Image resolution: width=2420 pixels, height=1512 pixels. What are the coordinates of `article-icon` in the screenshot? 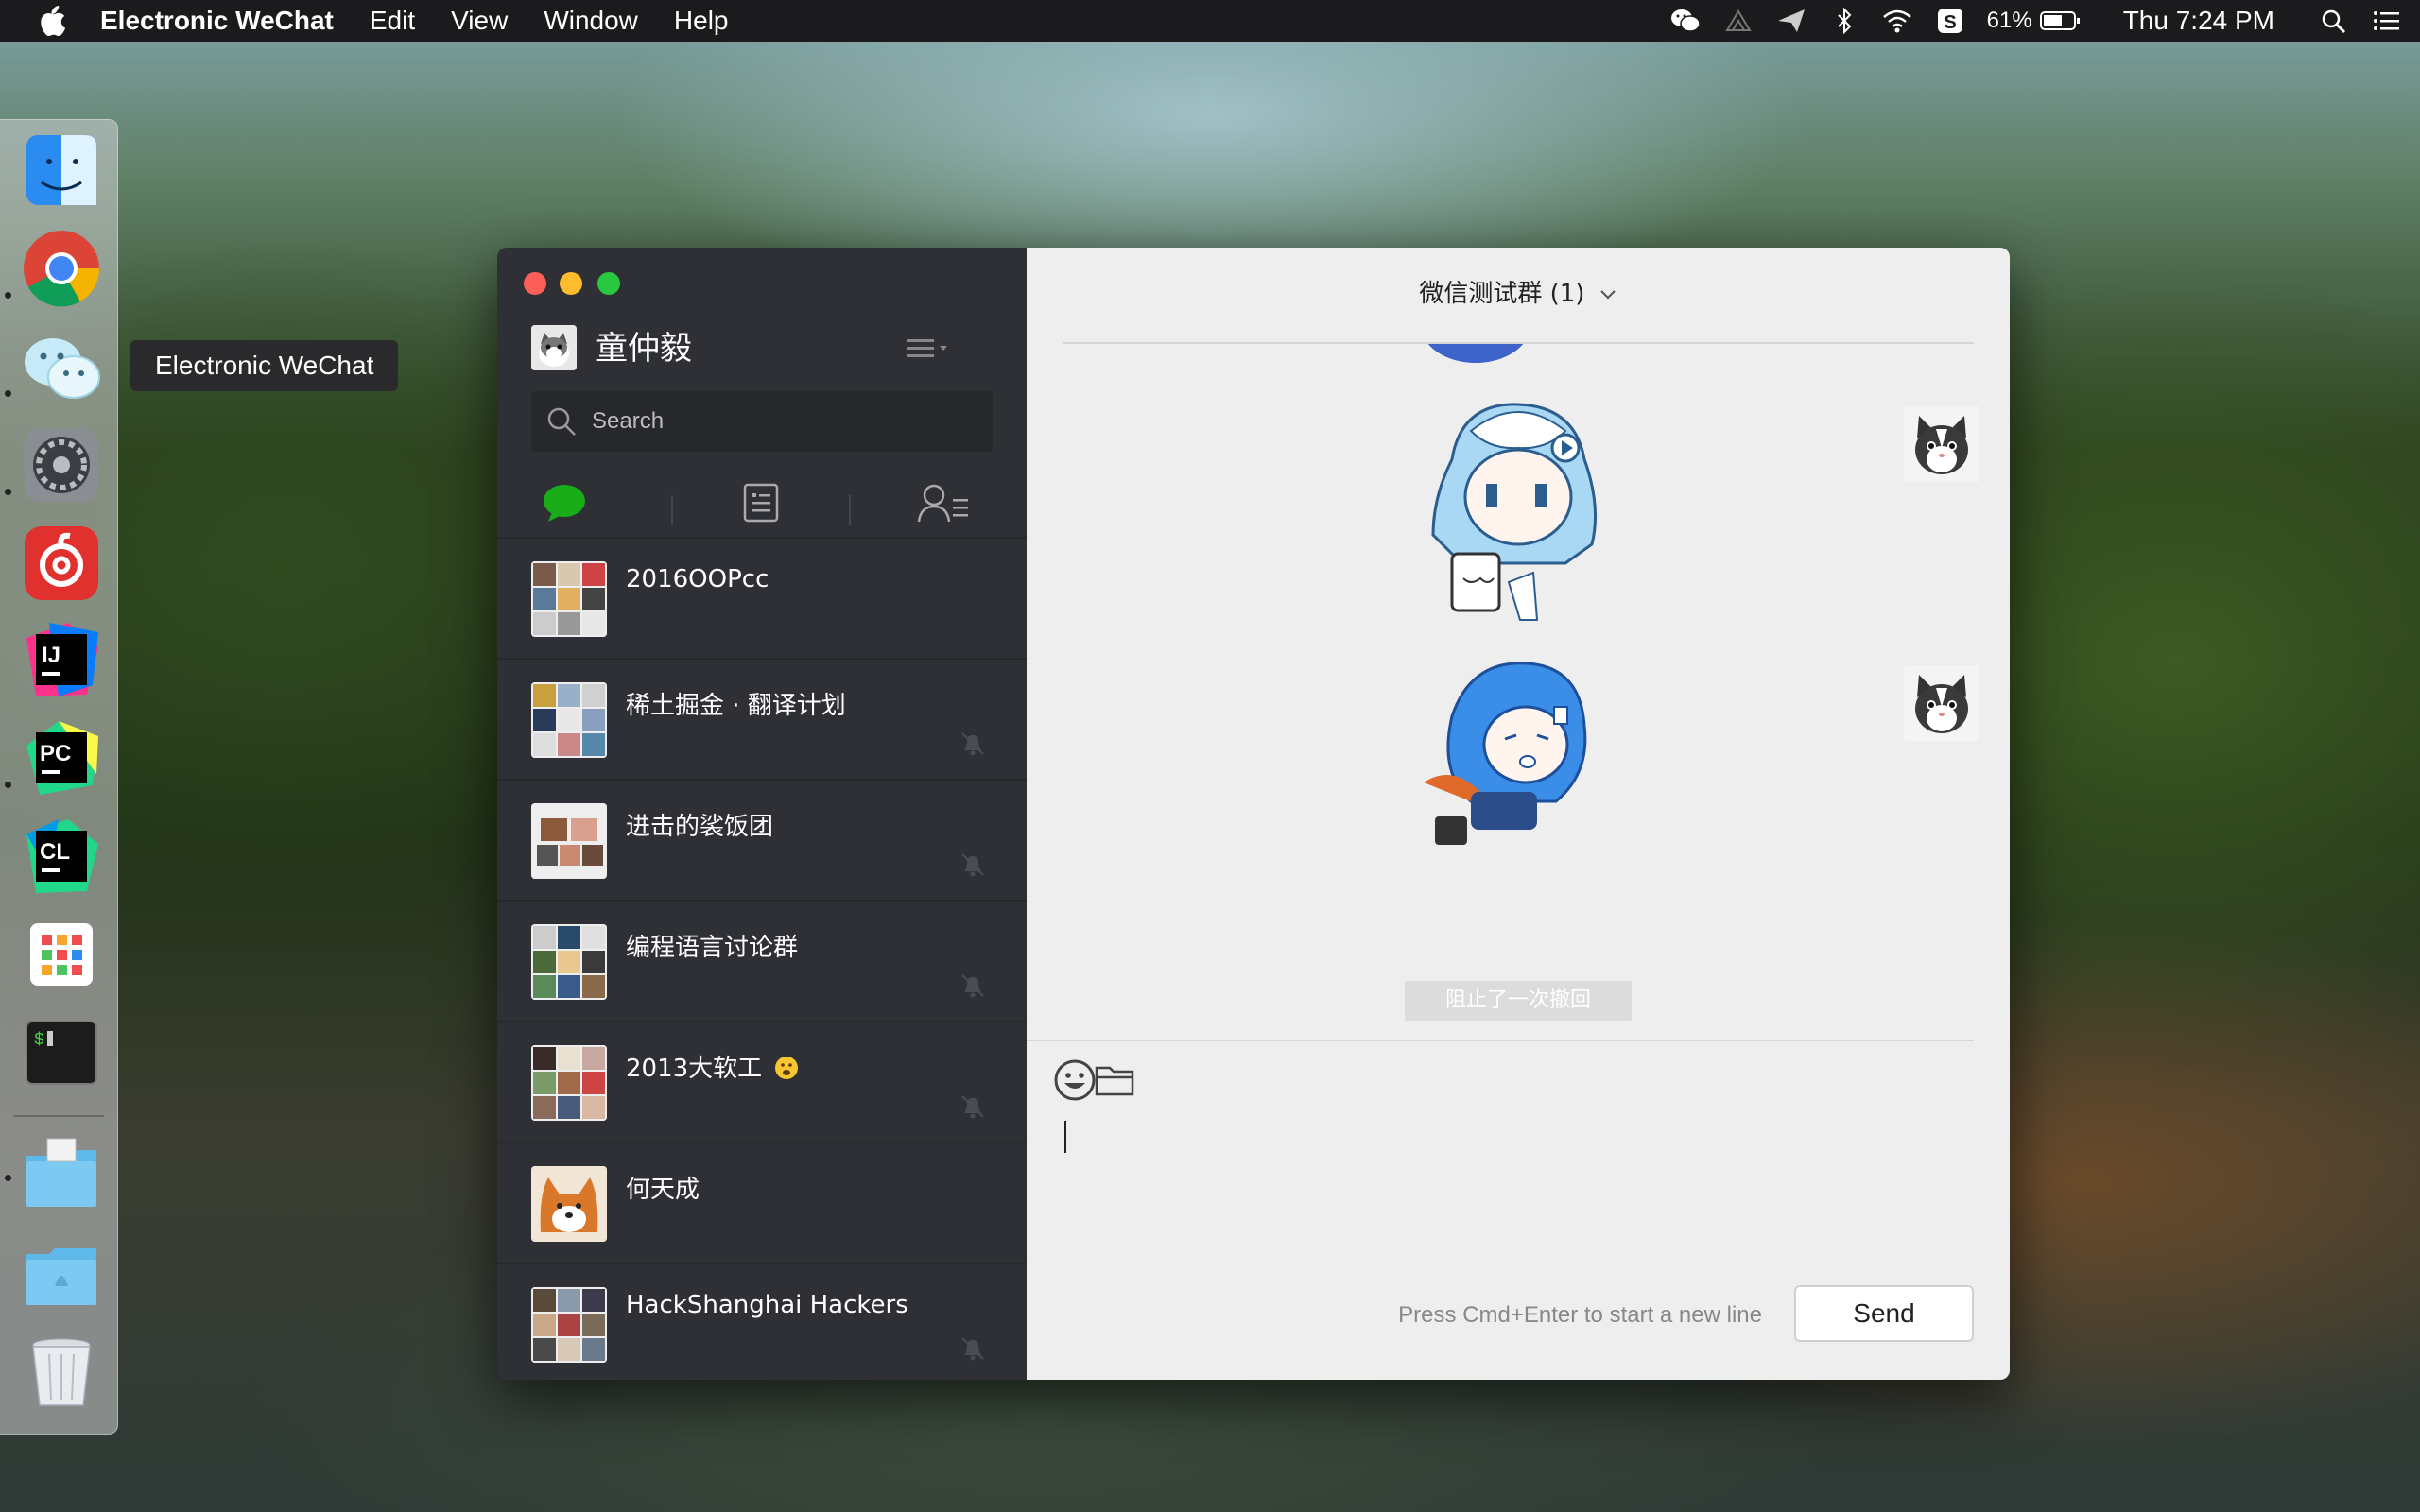 It's located at (761, 503).